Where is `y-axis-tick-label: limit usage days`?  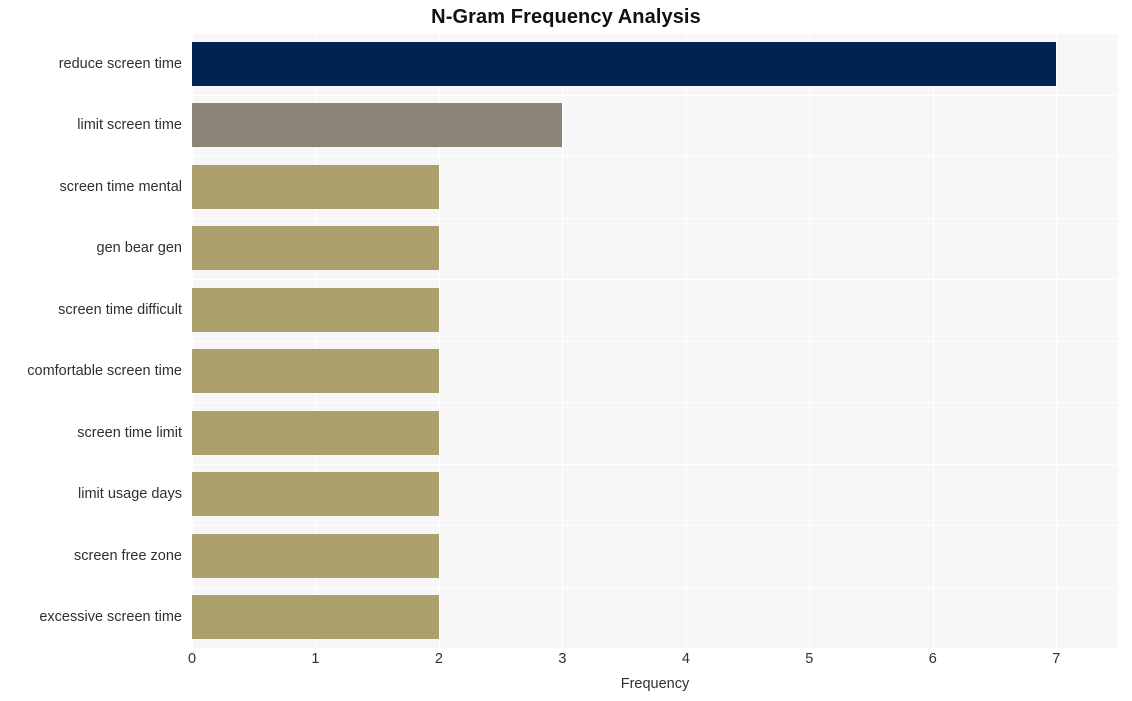
y-axis-tick-label: limit usage days is located at coordinates (130, 494).